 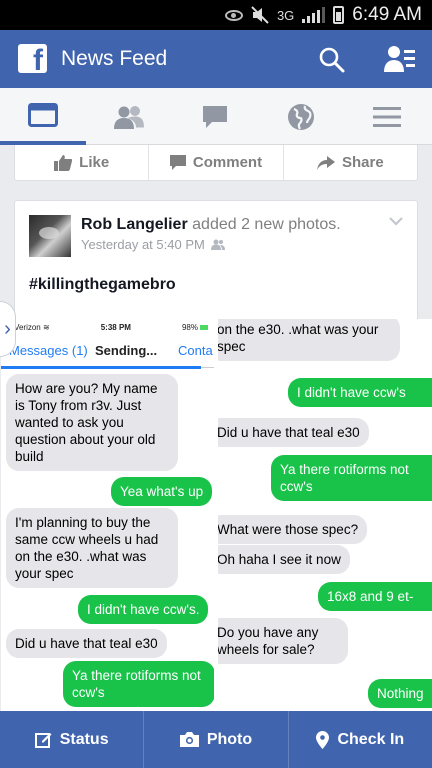 What do you see at coordinates (50, 236) in the screenshot?
I see `avatar` at bounding box center [50, 236].